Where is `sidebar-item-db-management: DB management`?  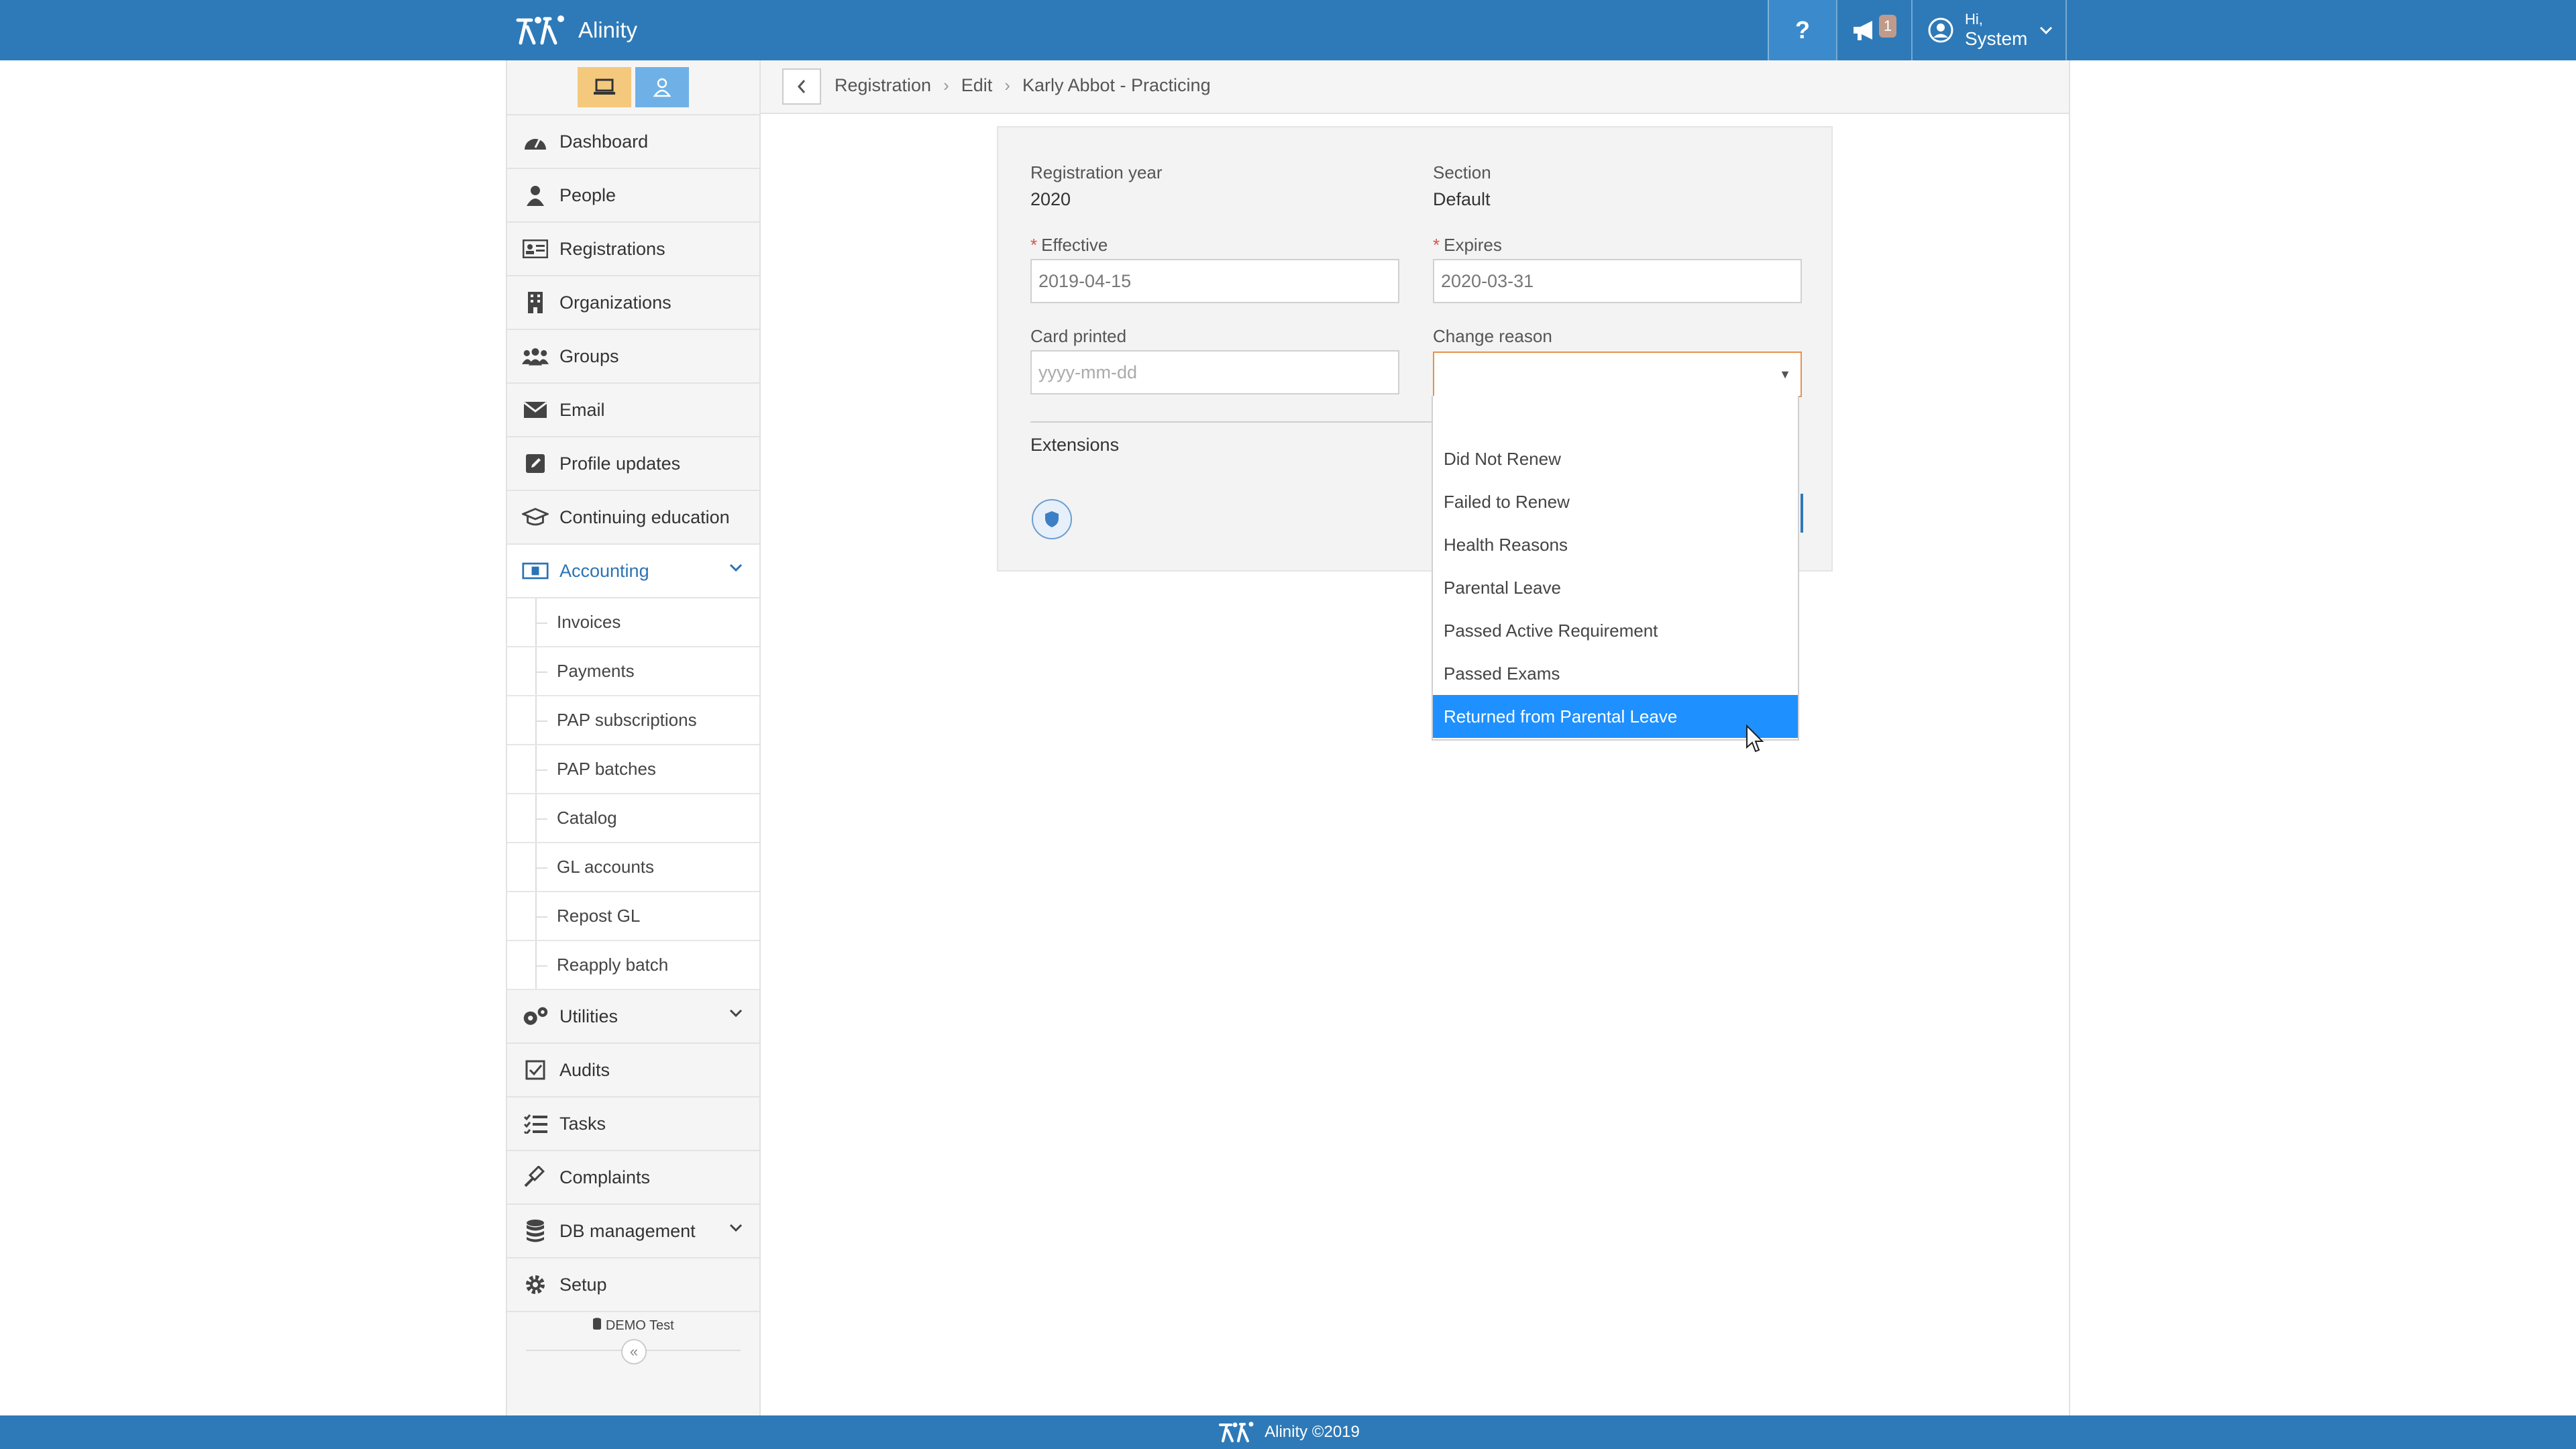 sidebar-item-db-management: DB management is located at coordinates (633, 1231).